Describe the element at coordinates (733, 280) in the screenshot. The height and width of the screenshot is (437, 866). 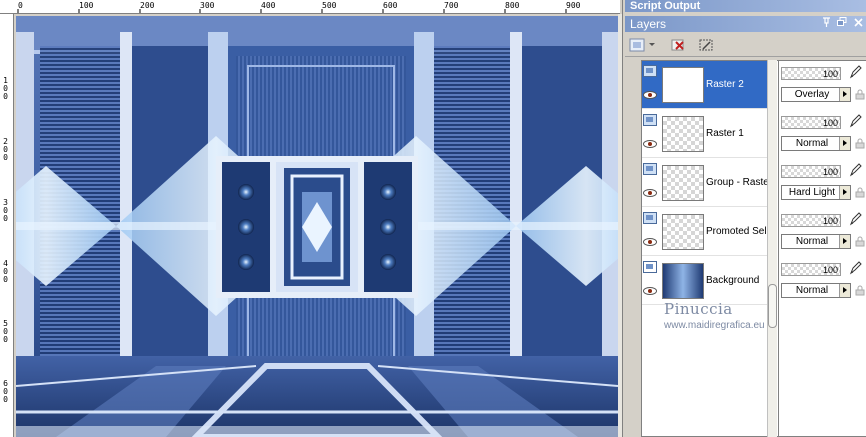
I see `layer-name: Background` at that location.